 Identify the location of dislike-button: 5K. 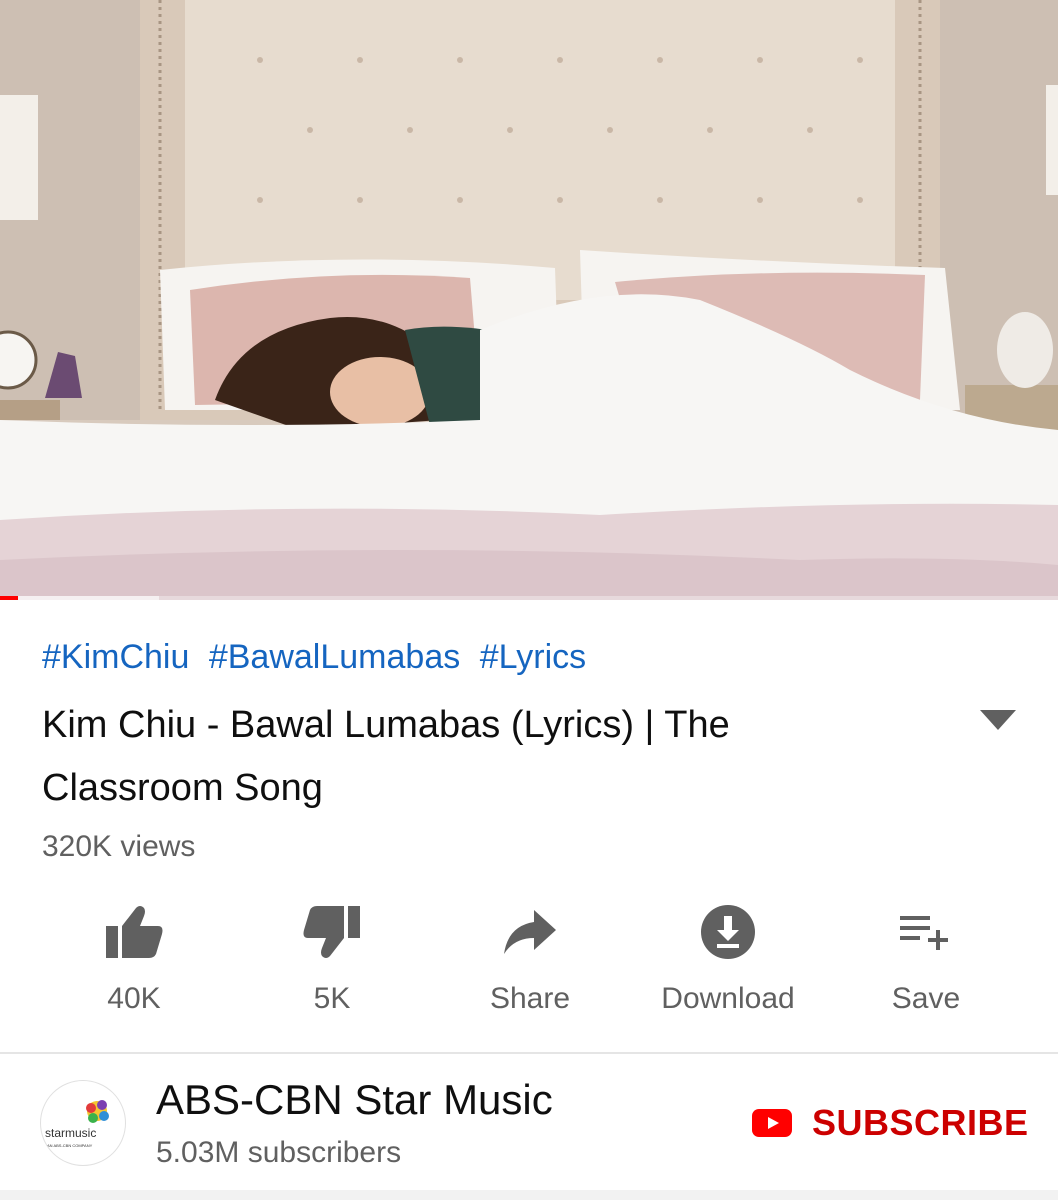
(332, 965).